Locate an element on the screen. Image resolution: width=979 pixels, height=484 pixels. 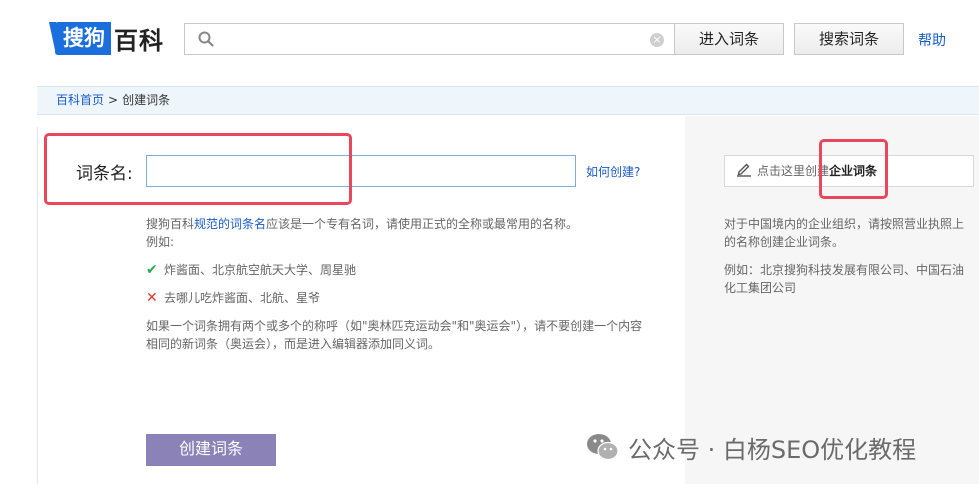
naming-rule-link: 规范的词条名 is located at coordinates (230, 224).